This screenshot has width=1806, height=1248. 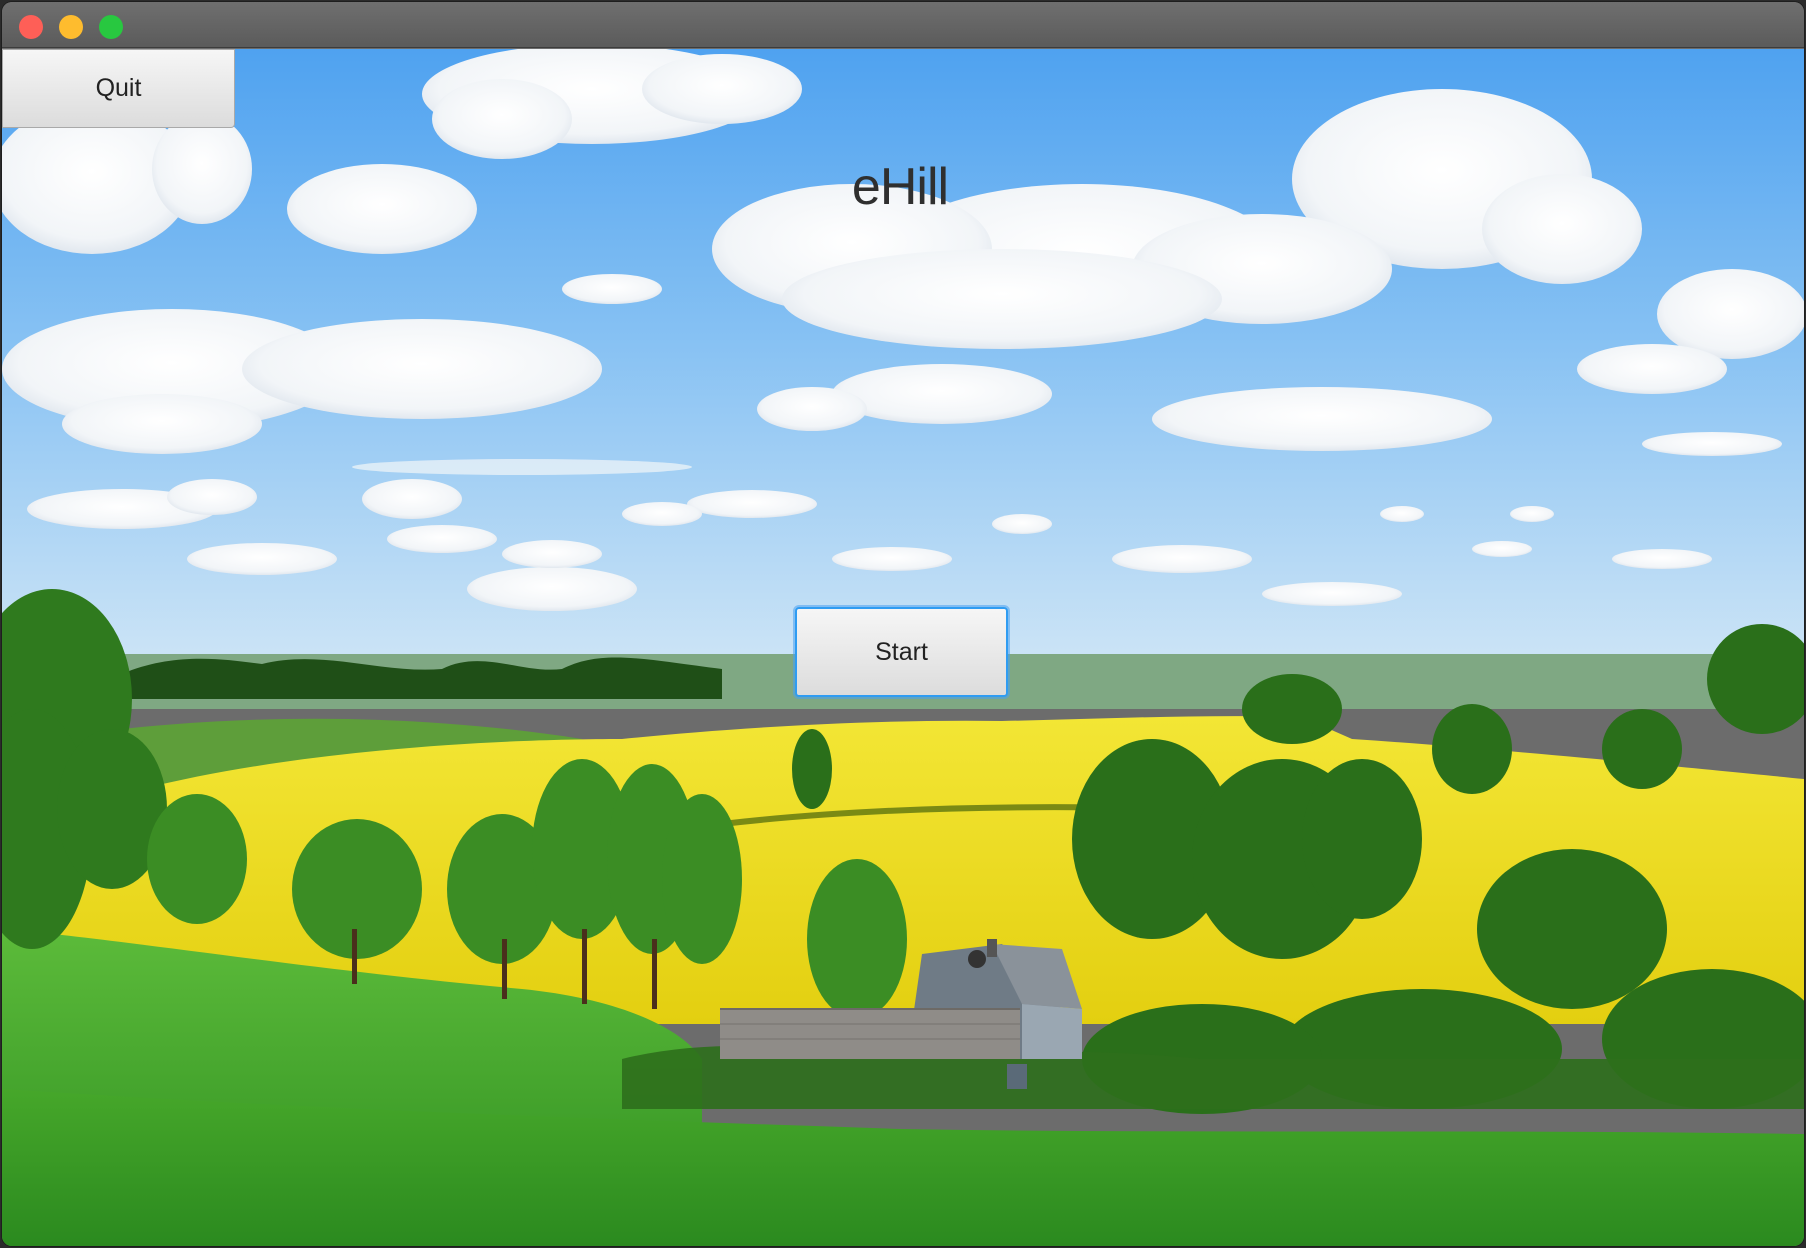 I want to click on title-bar, so click(x=903, y=25).